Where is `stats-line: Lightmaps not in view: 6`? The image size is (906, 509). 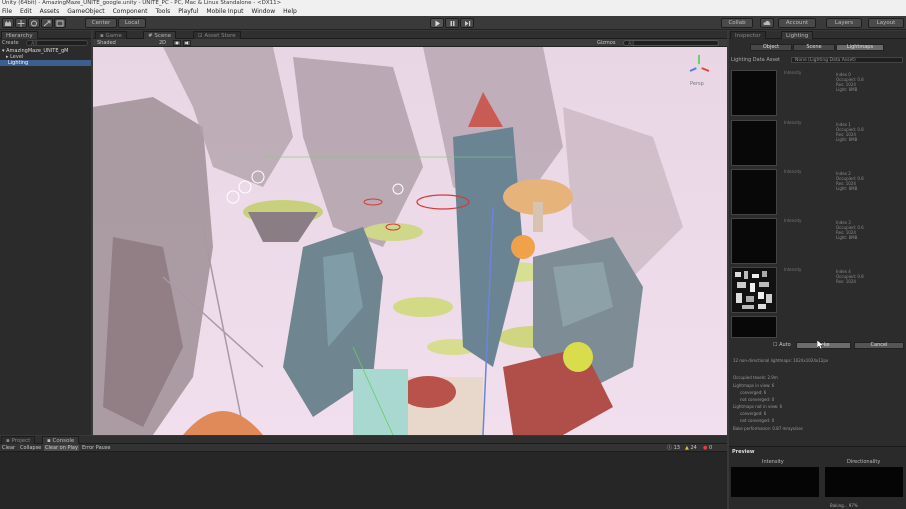
stats-line: Lightmaps not in view: 6 is located at coordinates (758, 406).